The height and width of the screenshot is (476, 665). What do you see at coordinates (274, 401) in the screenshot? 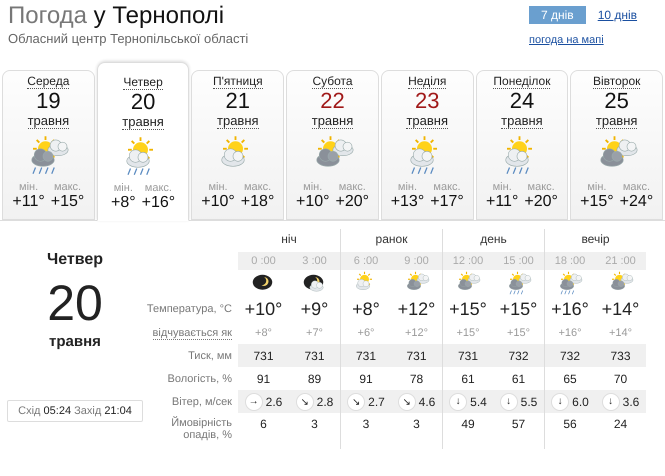
I see `wind-speed: 2.6` at bounding box center [274, 401].